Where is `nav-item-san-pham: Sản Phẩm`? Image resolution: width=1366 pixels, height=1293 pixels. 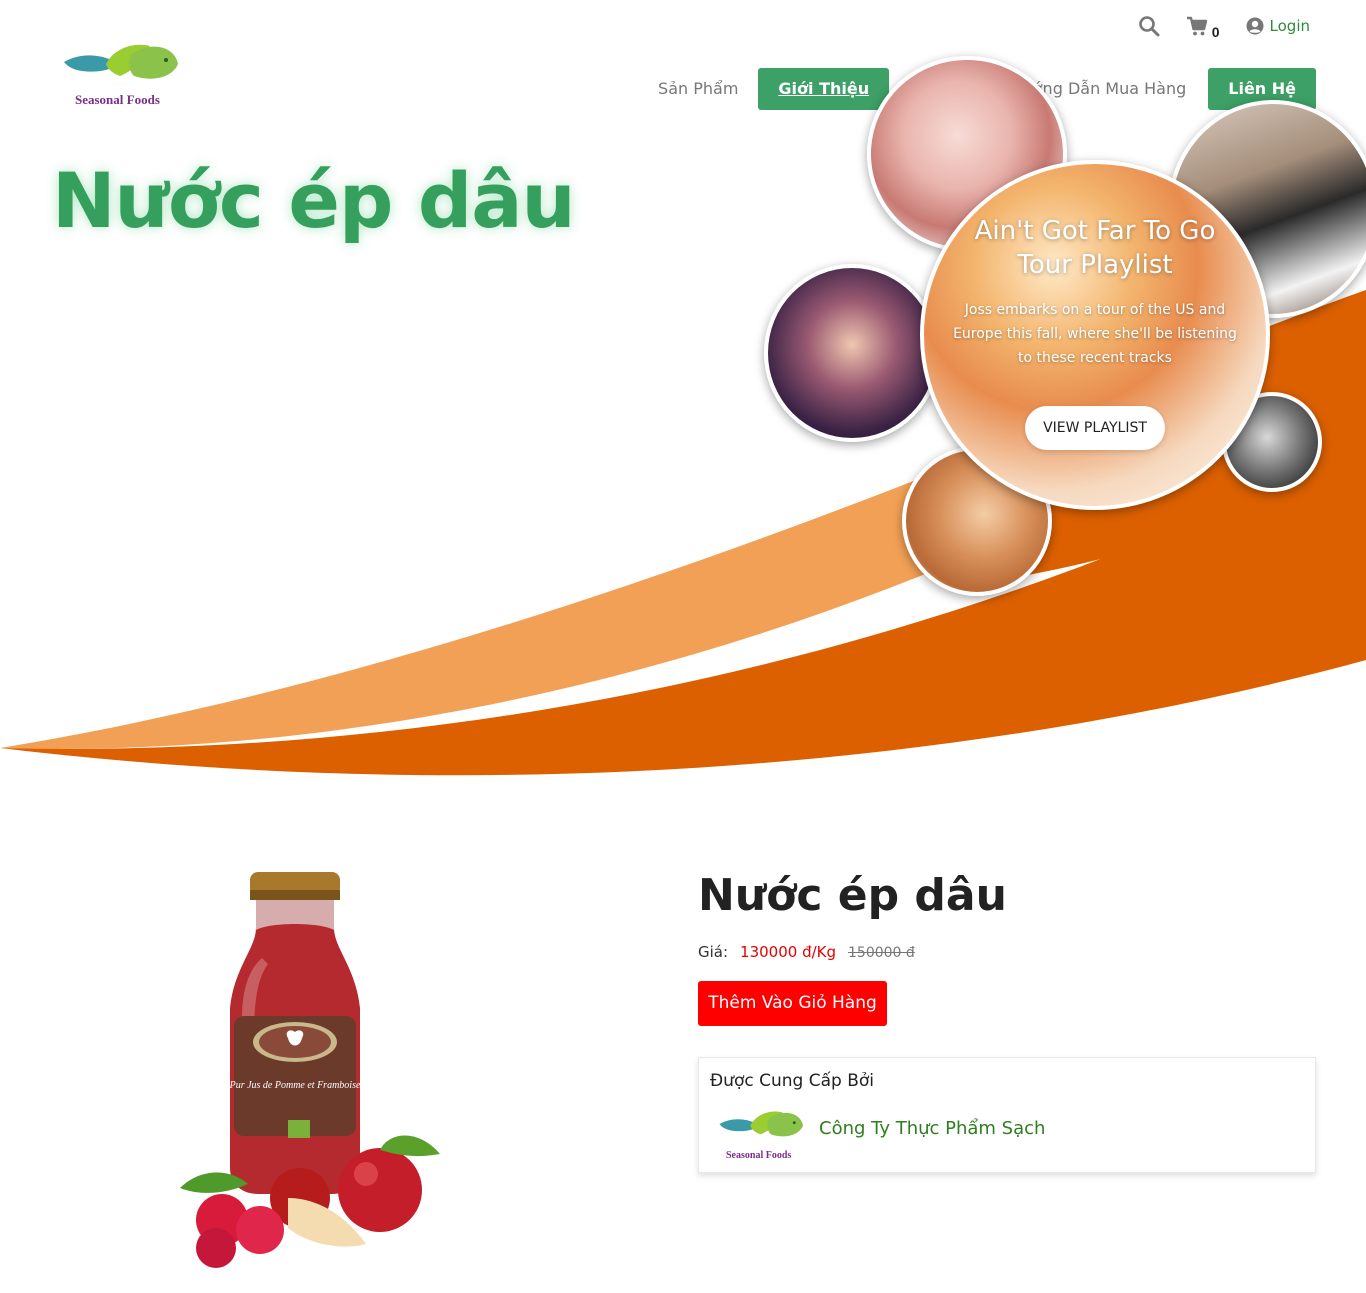 nav-item-san-pham: Sản Phẩm is located at coordinates (698, 89).